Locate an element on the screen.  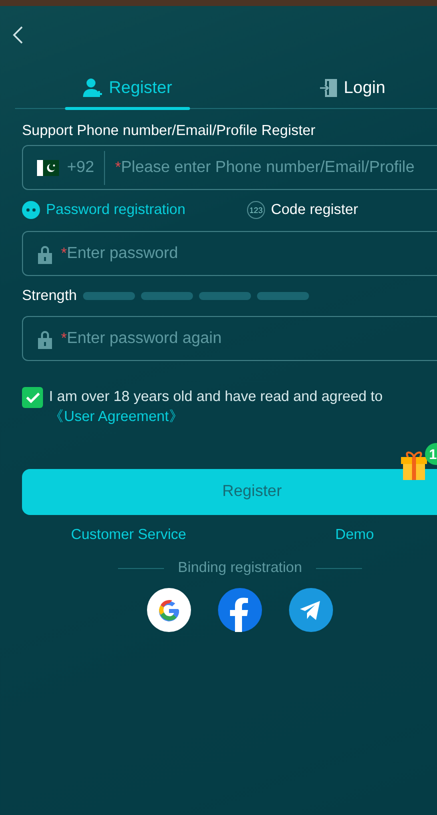
tab: Register is located at coordinates (127, 88).